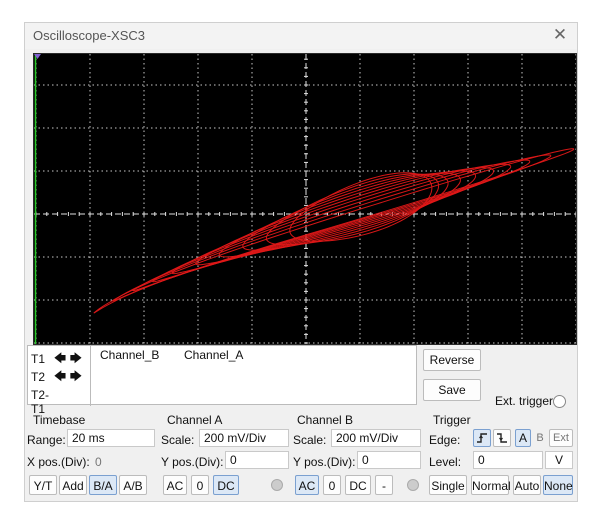 This screenshot has width=600, height=515. Describe the element at coordinates (452, 360) in the screenshot. I see `reverse-button: Reverse` at that location.